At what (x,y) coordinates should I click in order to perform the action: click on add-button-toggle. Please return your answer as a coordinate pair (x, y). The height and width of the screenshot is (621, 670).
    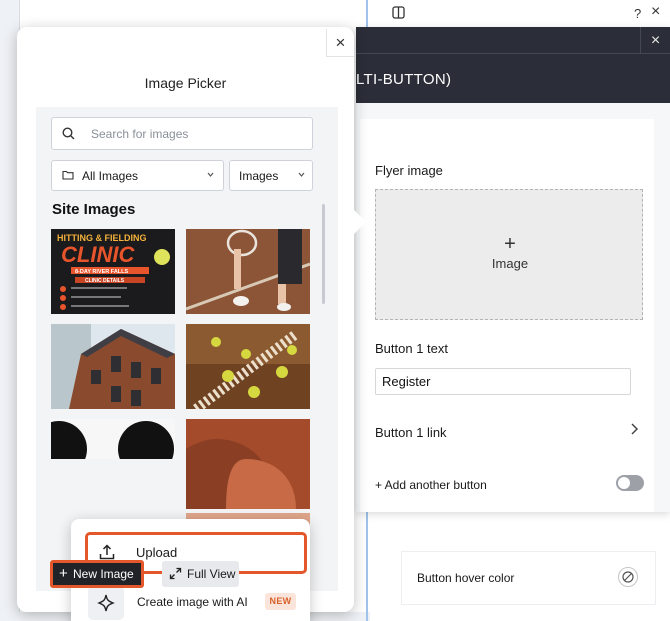
    Looking at the image, I should click on (630, 483).